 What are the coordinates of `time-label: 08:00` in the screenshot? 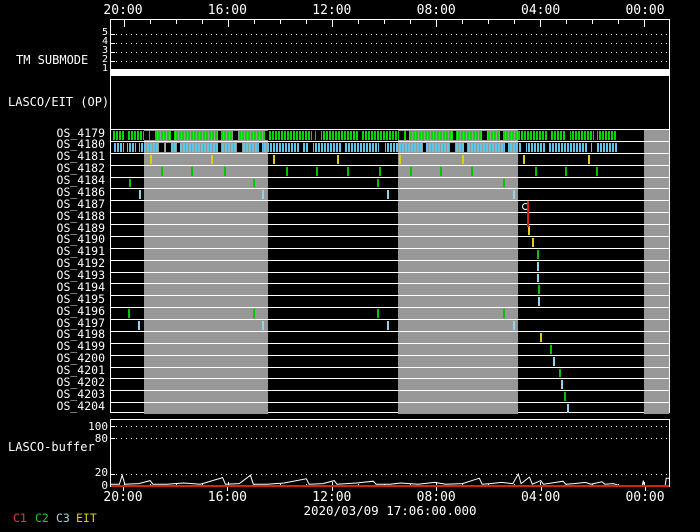 It's located at (436, 10).